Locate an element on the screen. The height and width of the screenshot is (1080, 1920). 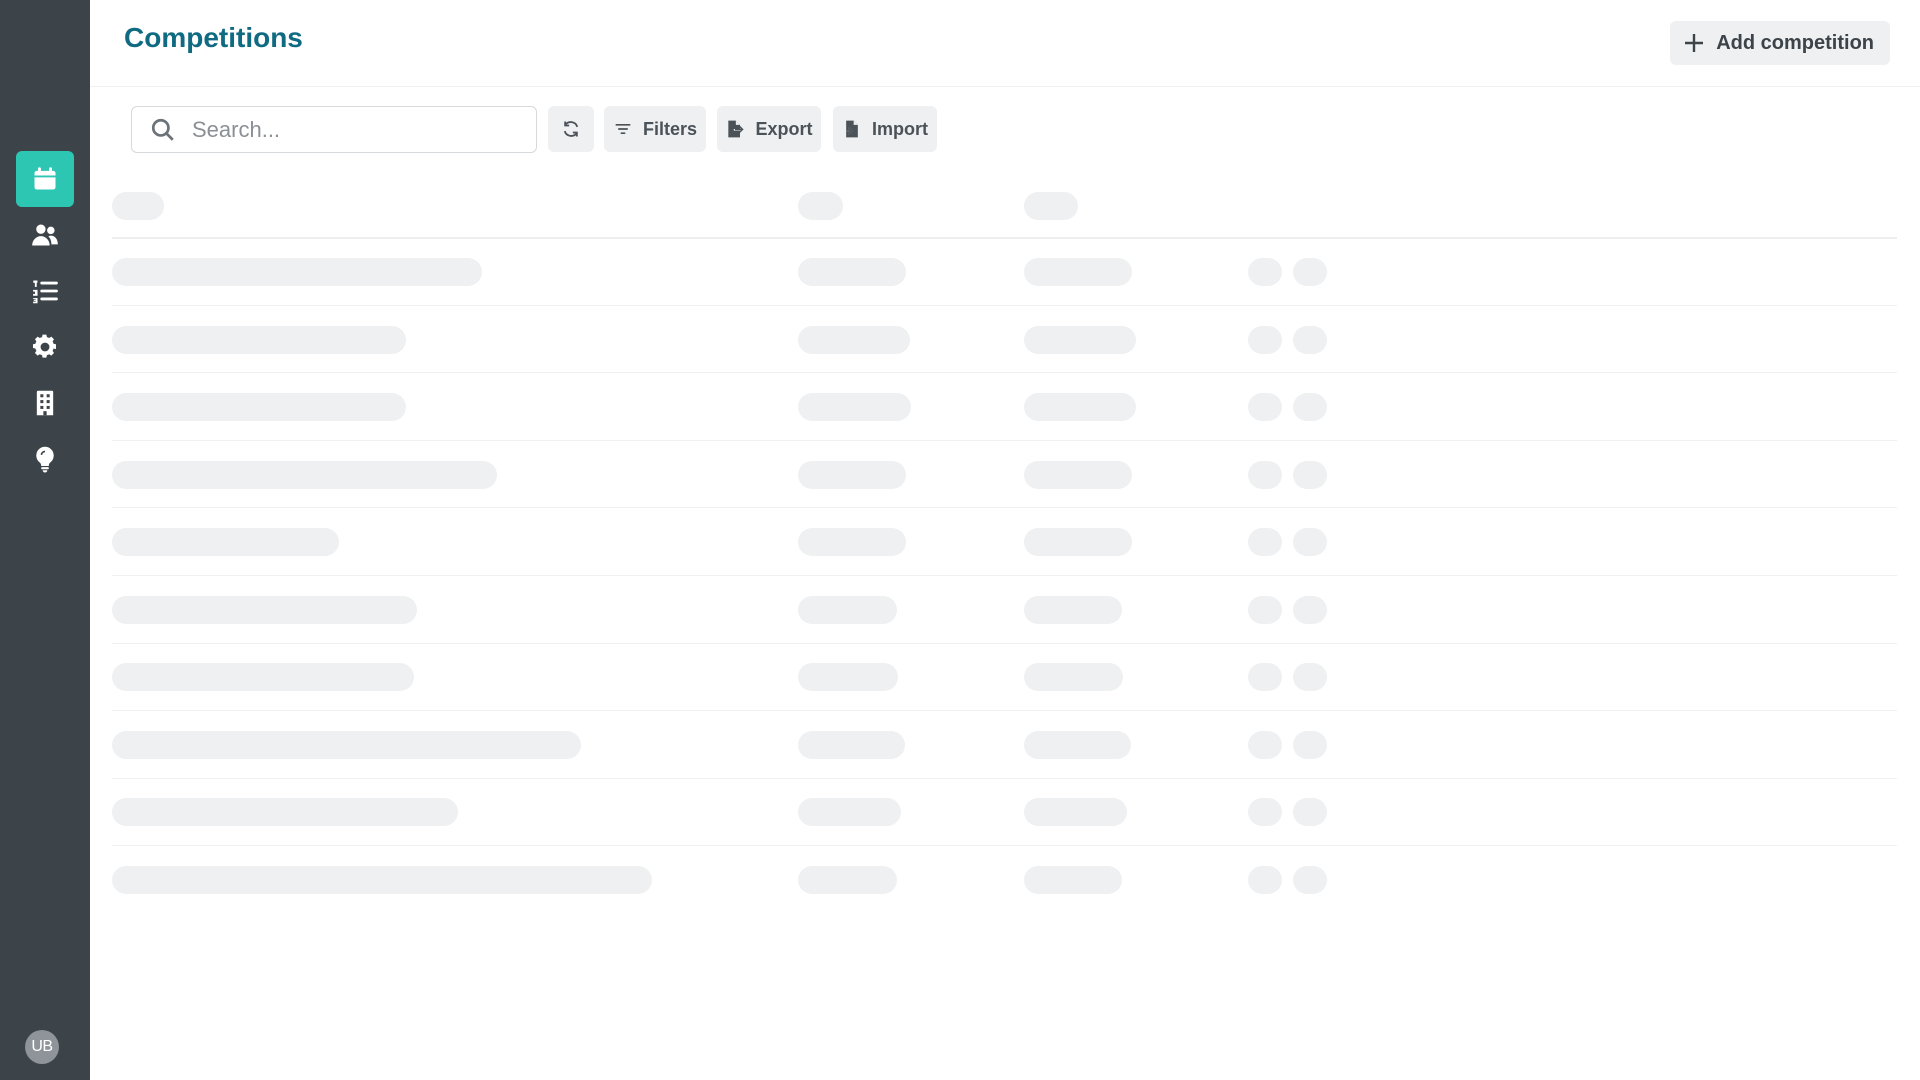
sidebar-item-ideas is located at coordinates (45, 459).